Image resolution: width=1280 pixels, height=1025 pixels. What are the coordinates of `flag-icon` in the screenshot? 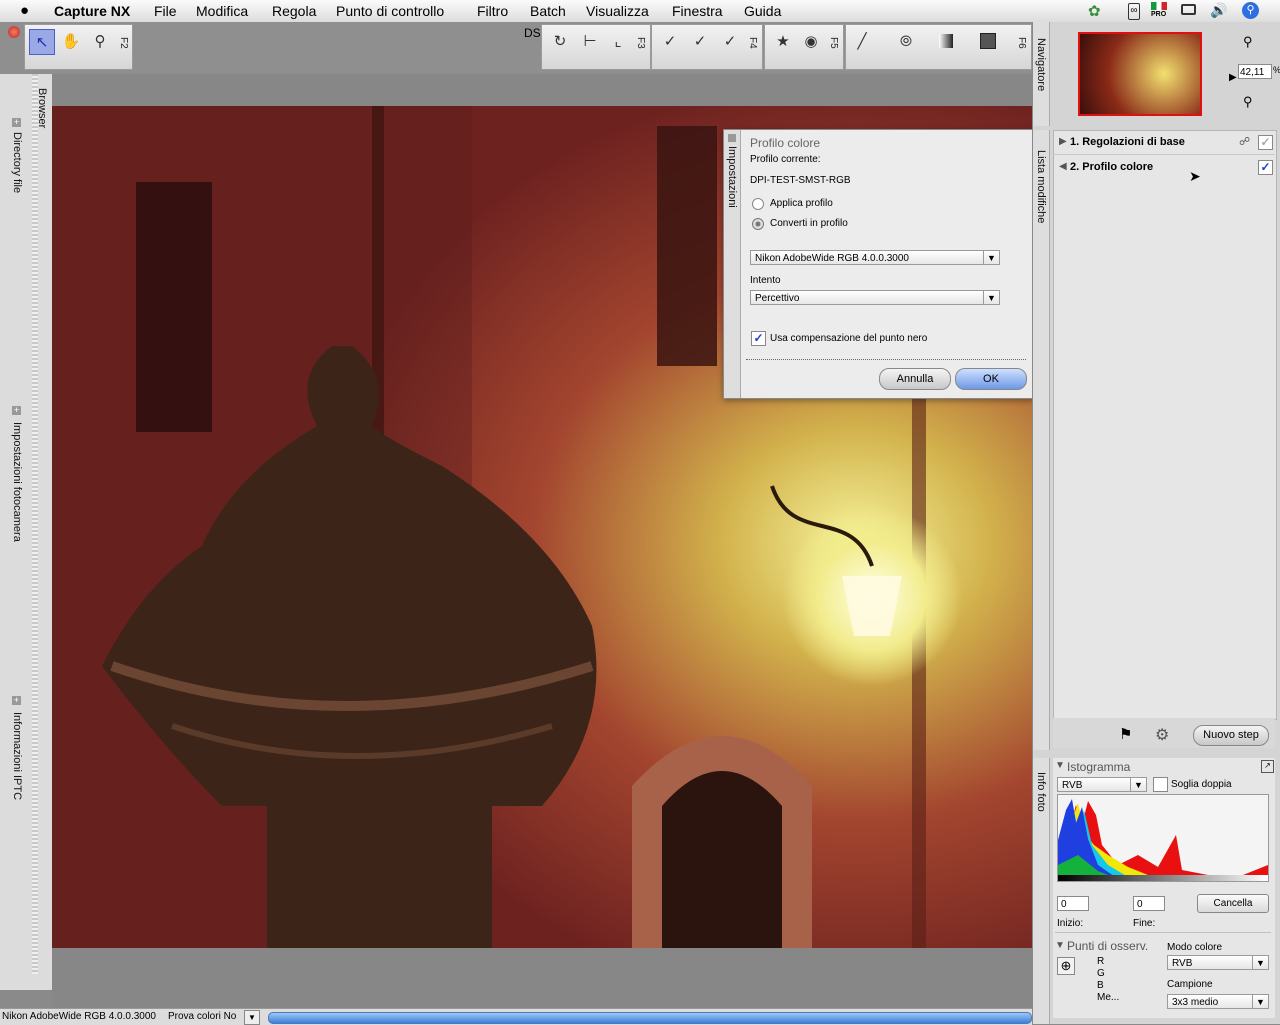 It's located at (1159, 6).